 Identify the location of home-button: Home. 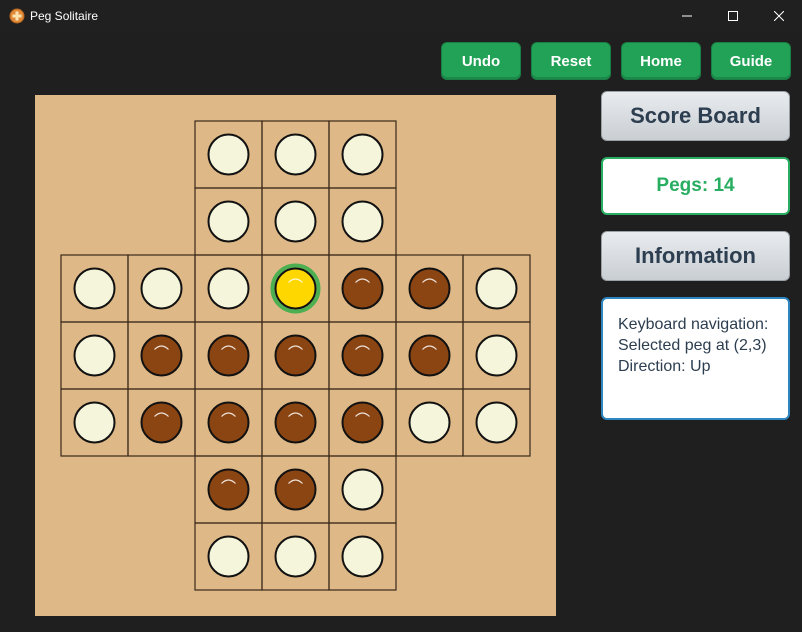
(661, 61).